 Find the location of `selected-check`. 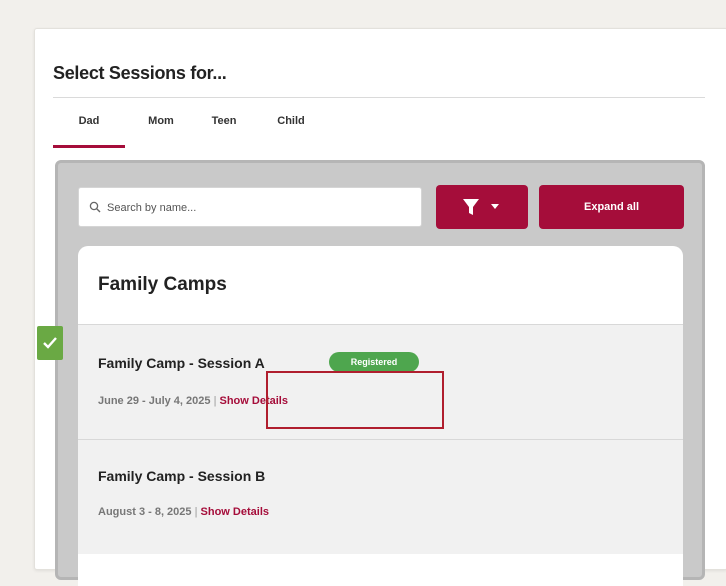

selected-check is located at coordinates (50, 343).